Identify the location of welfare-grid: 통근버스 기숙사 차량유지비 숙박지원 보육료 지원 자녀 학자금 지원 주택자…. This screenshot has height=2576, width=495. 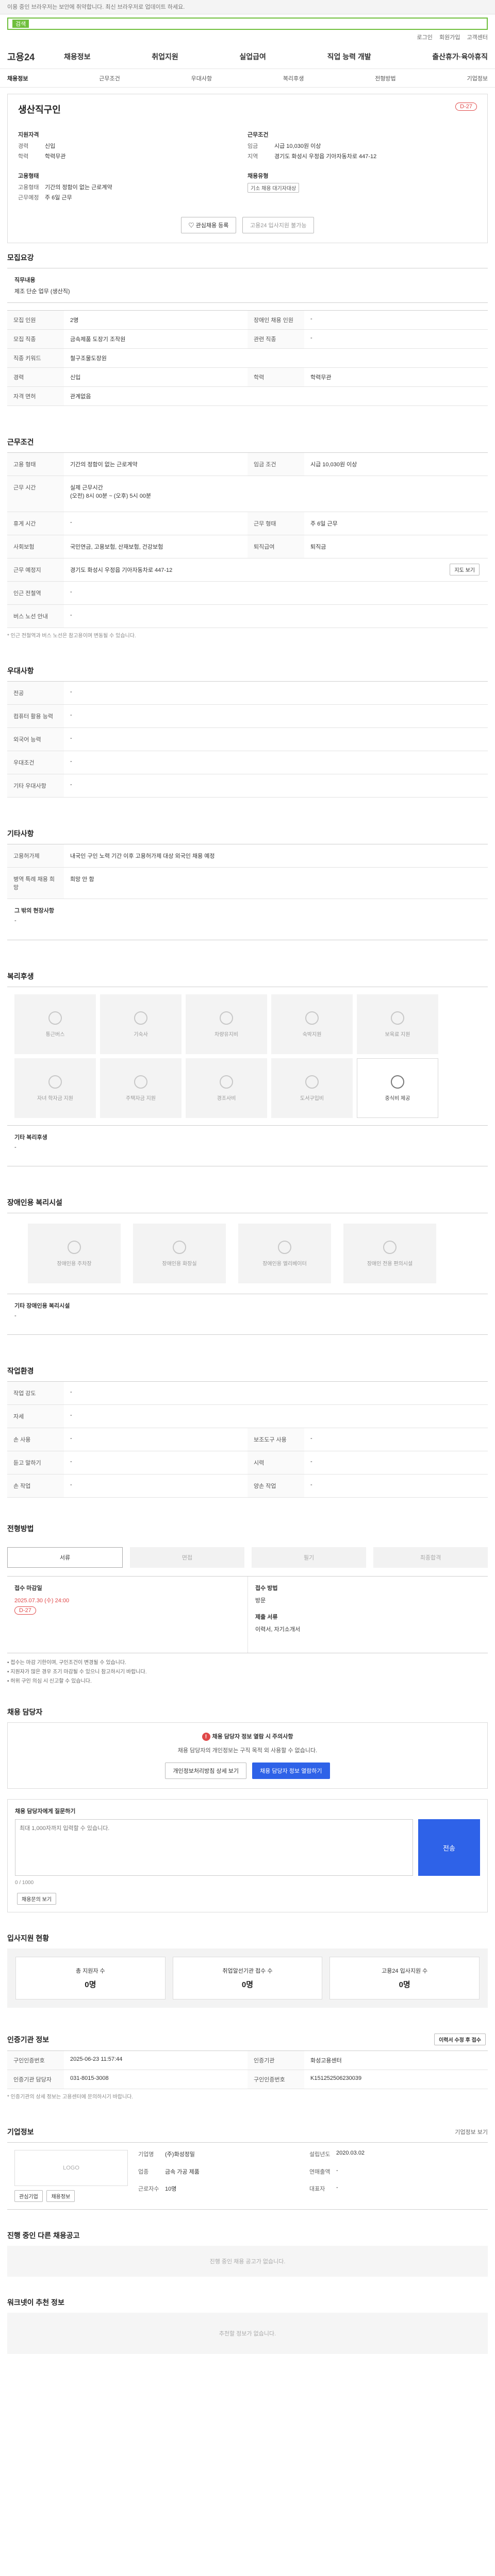
(247, 1056).